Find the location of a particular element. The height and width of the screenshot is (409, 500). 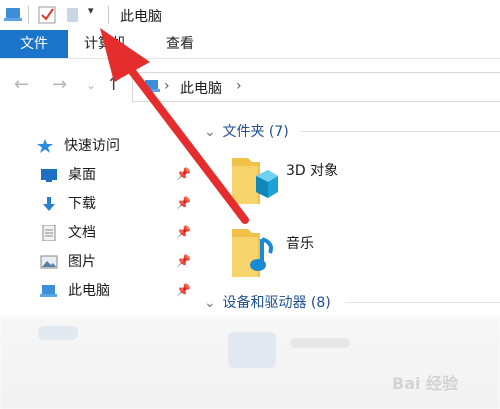

watermark: Bai 经验 is located at coordinates (425, 383).